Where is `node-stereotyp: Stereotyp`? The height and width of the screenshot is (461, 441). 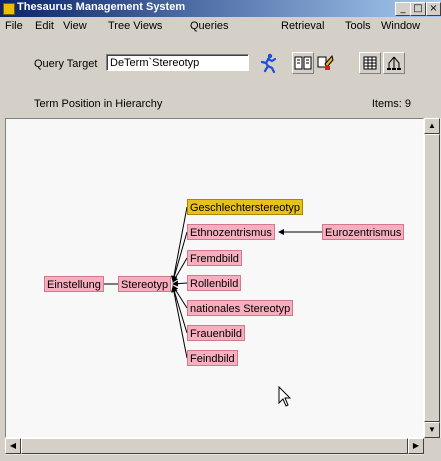
node-stereotyp: Stereotyp is located at coordinates (145, 284).